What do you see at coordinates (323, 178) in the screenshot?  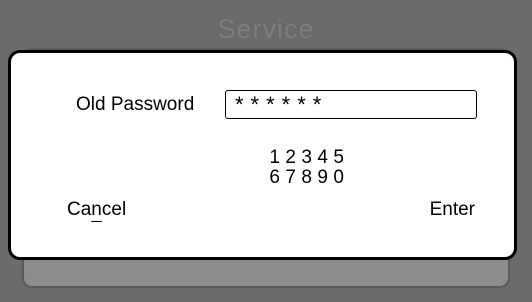 I see `keypad-digit-9: 9` at bounding box center [323, 178].